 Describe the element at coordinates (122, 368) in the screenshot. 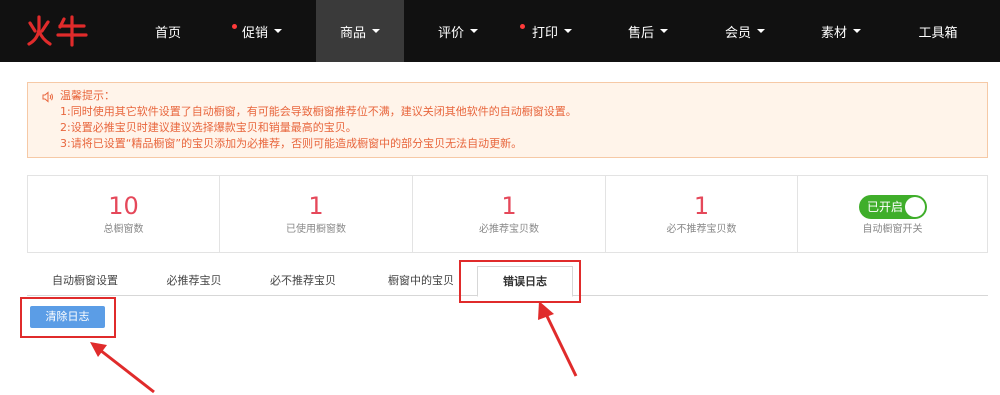

I see `arrow-to-clear-log` at that location.